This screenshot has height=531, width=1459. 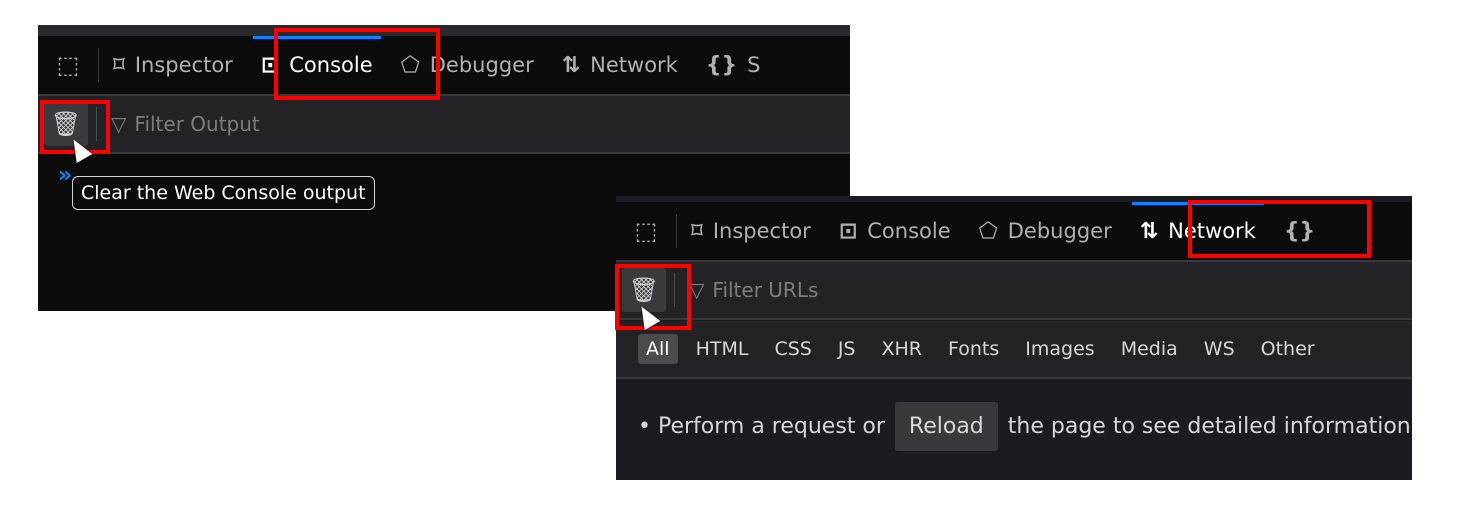 I want to click on filter-output-input: ▽ Filter Output, so click(x=185, y=124).